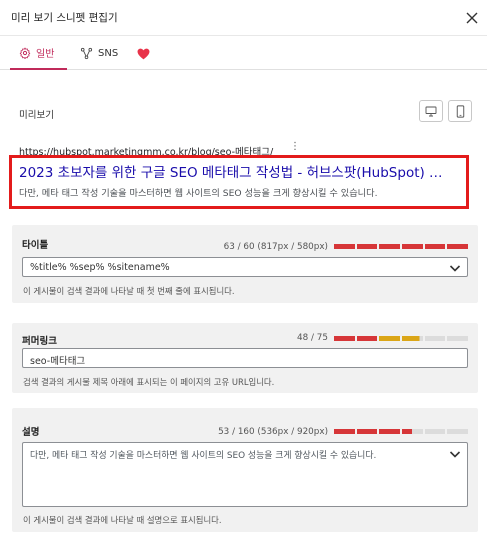 The image size is (487, 542). I want to click on description-help-text: 이 게시물이 검색 결과에 나타날 때 설명으로 표시됩니다., so click(122, 520).